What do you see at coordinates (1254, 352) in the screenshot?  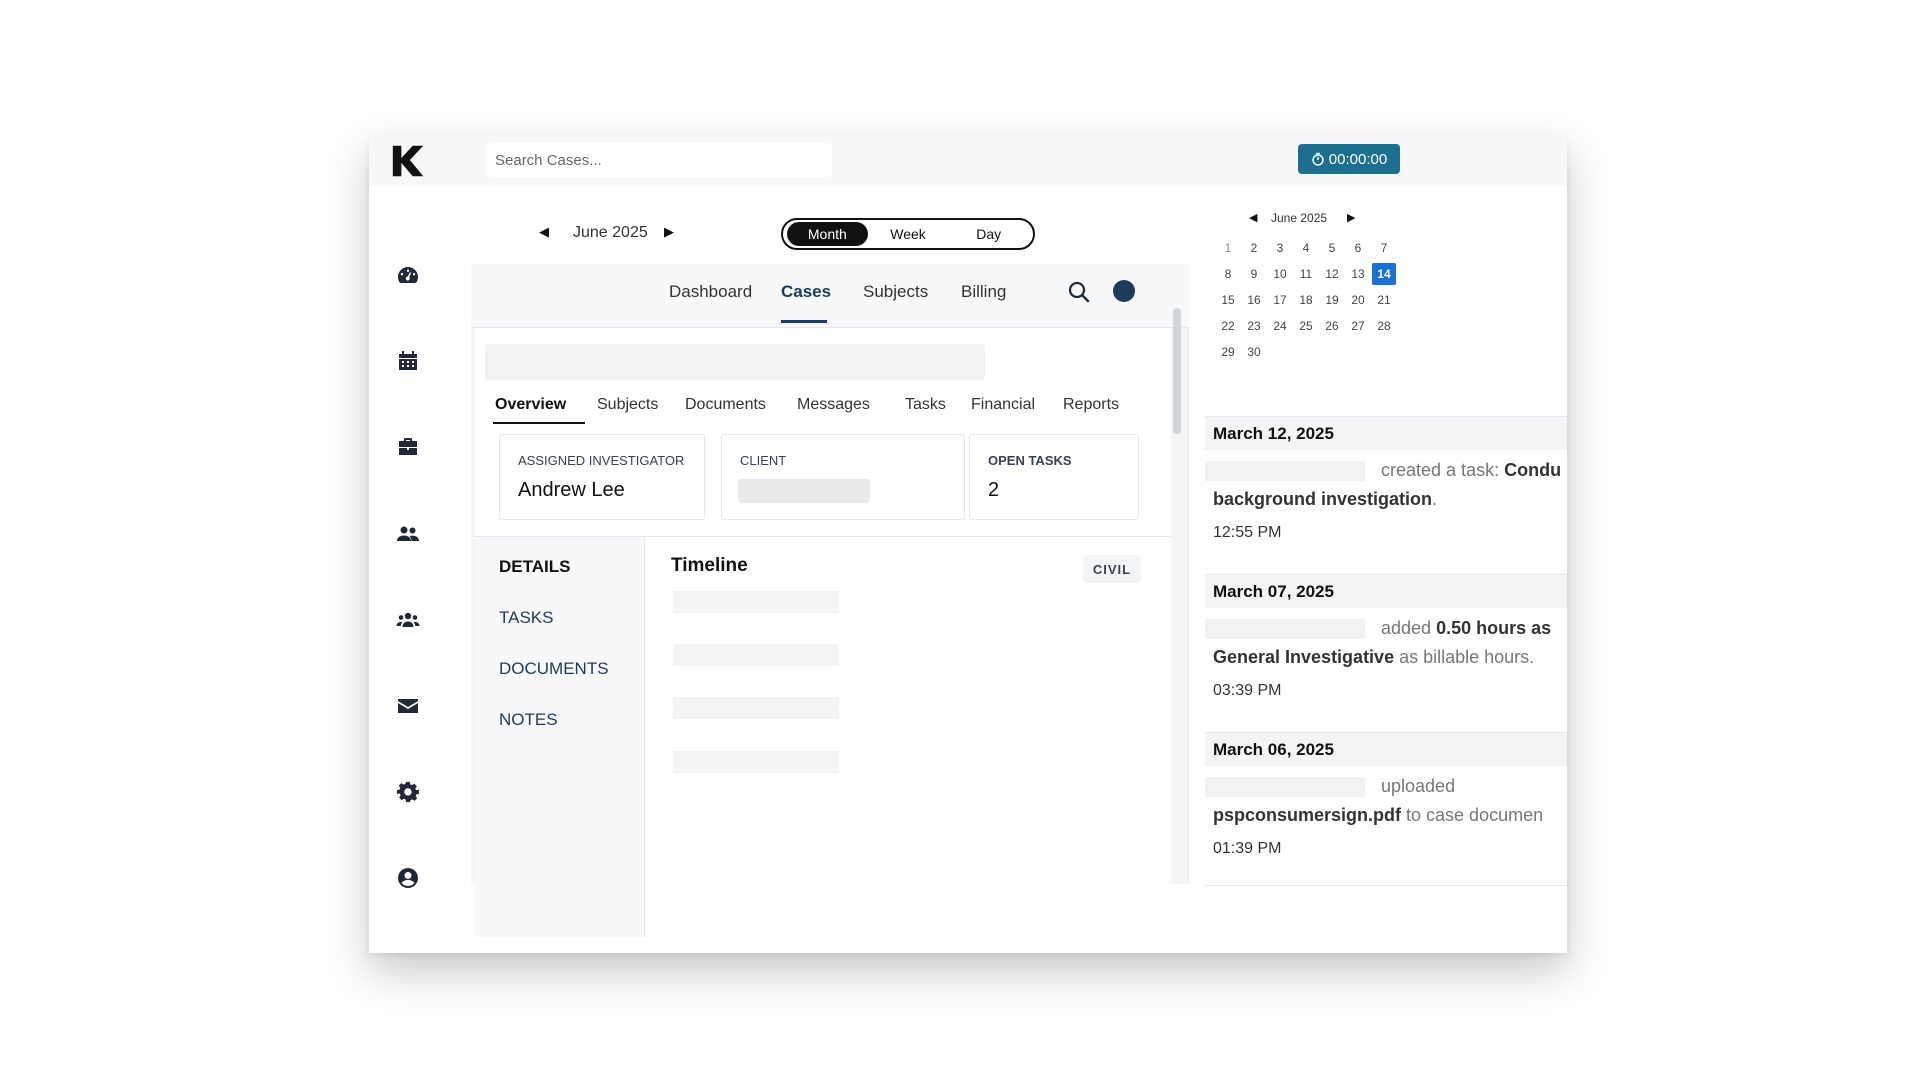 I see `calendar-day: 30` at bounding box center [1254, 352].